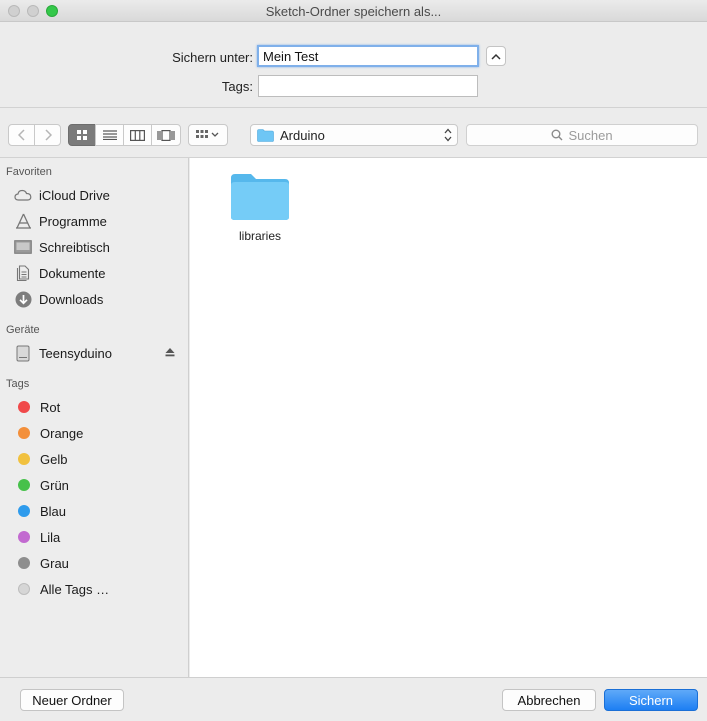 This screenshot has height=721, width=707. I want to click on icon-view-icon, so click(82, 135).